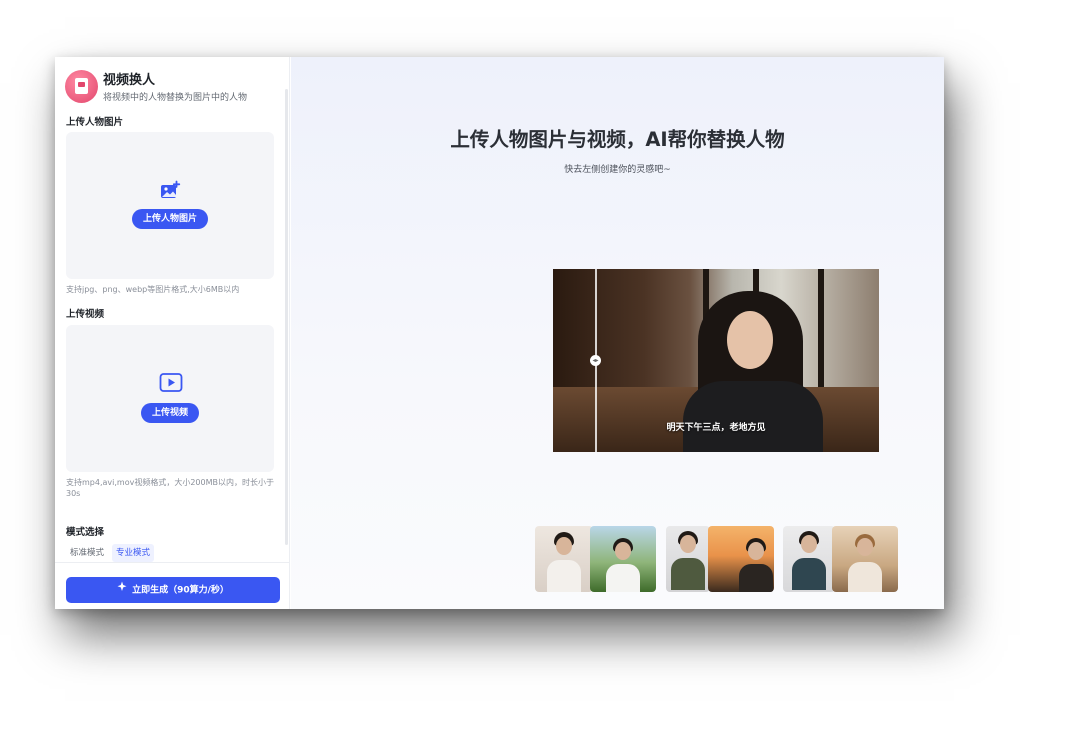 This screenshot has width=1069, height=735. I want to click on play-square-icon, so click(171, 385).